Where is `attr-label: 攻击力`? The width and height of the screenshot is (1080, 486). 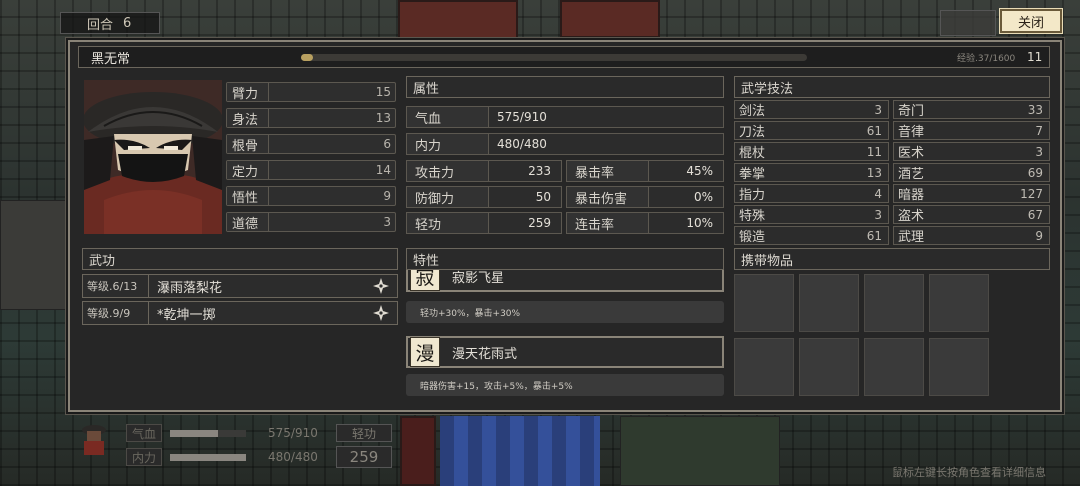 attr-label: 攻击力 is located at coordinates (448, 171).